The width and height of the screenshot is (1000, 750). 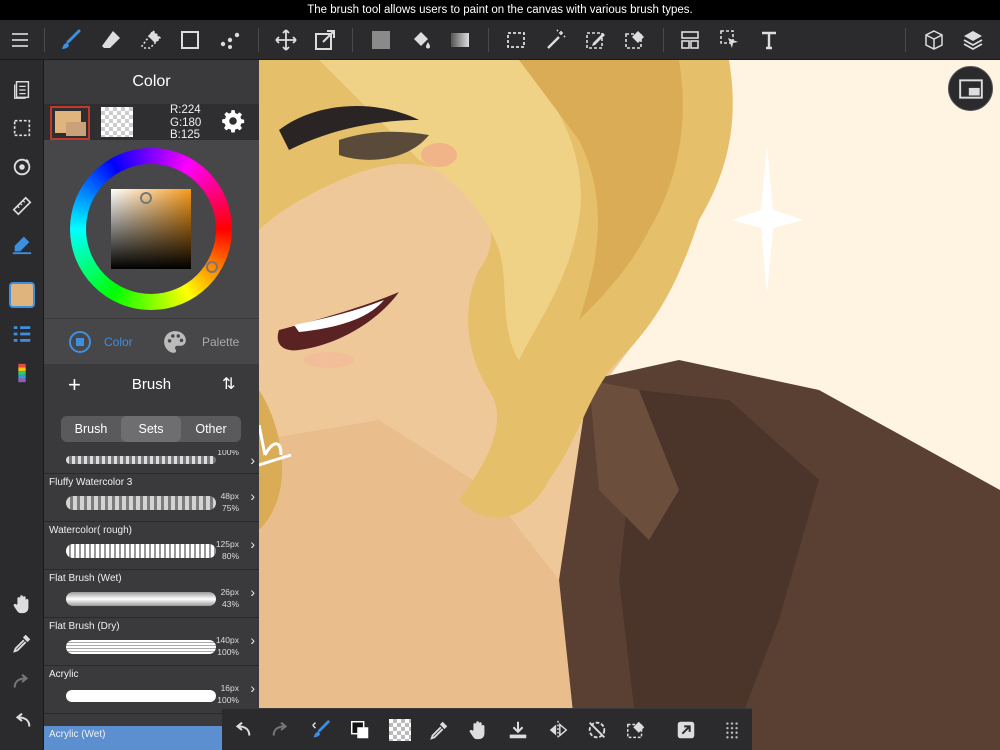 I want to click on brush-row: Flat Brush (Wet) 26px 43% ›, so click(x=151, y=594).